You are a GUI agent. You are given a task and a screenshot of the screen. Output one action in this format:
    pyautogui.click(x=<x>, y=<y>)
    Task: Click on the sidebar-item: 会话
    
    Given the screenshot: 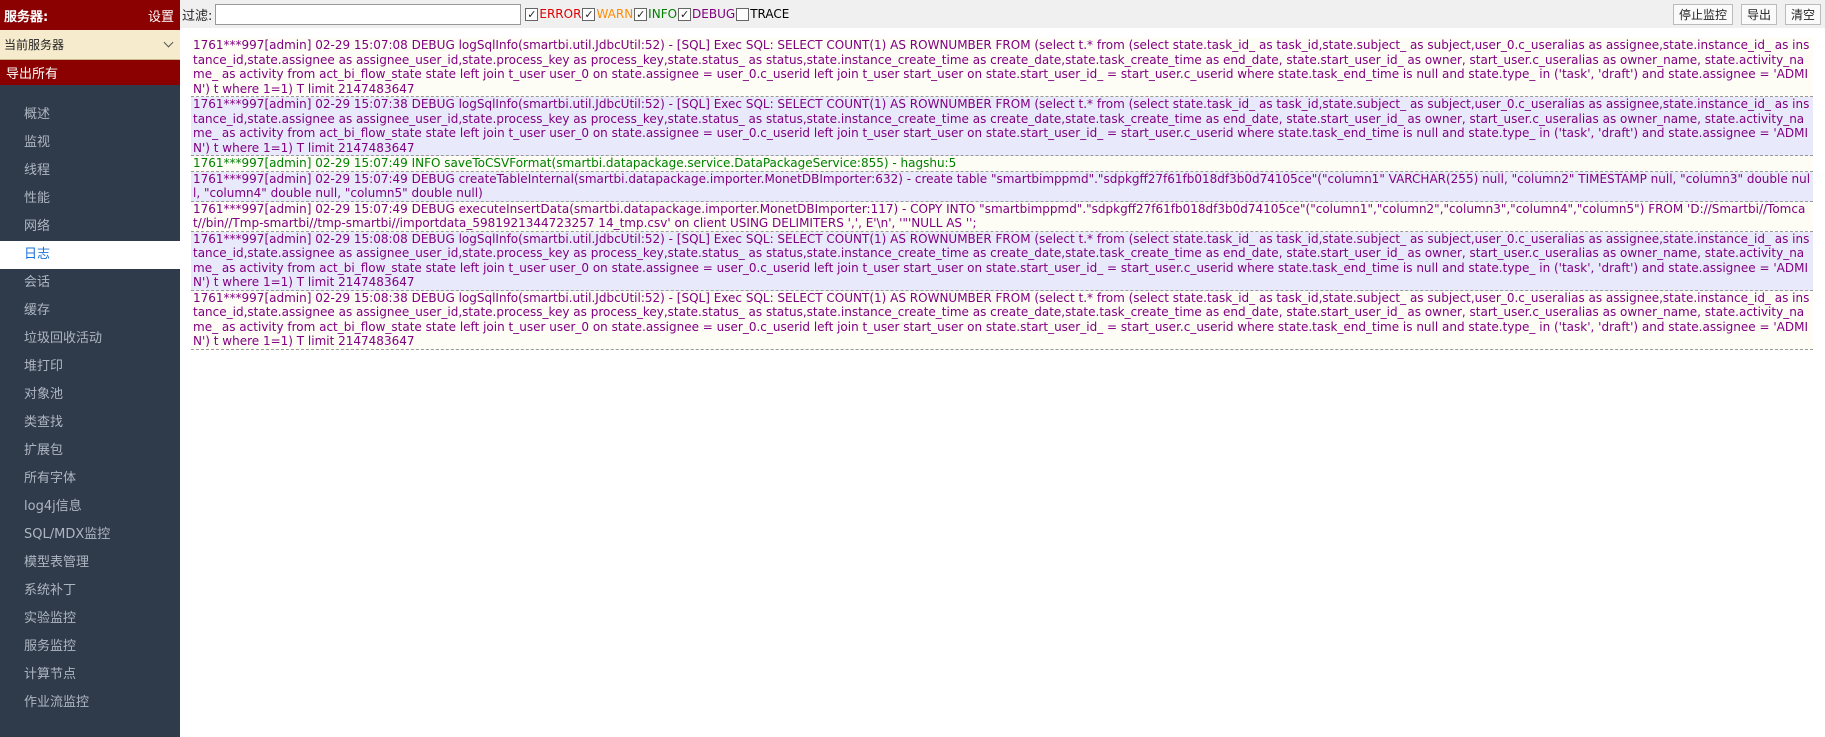 What is the action you would take?
    pyautogui.click(x=90, y=283)
    